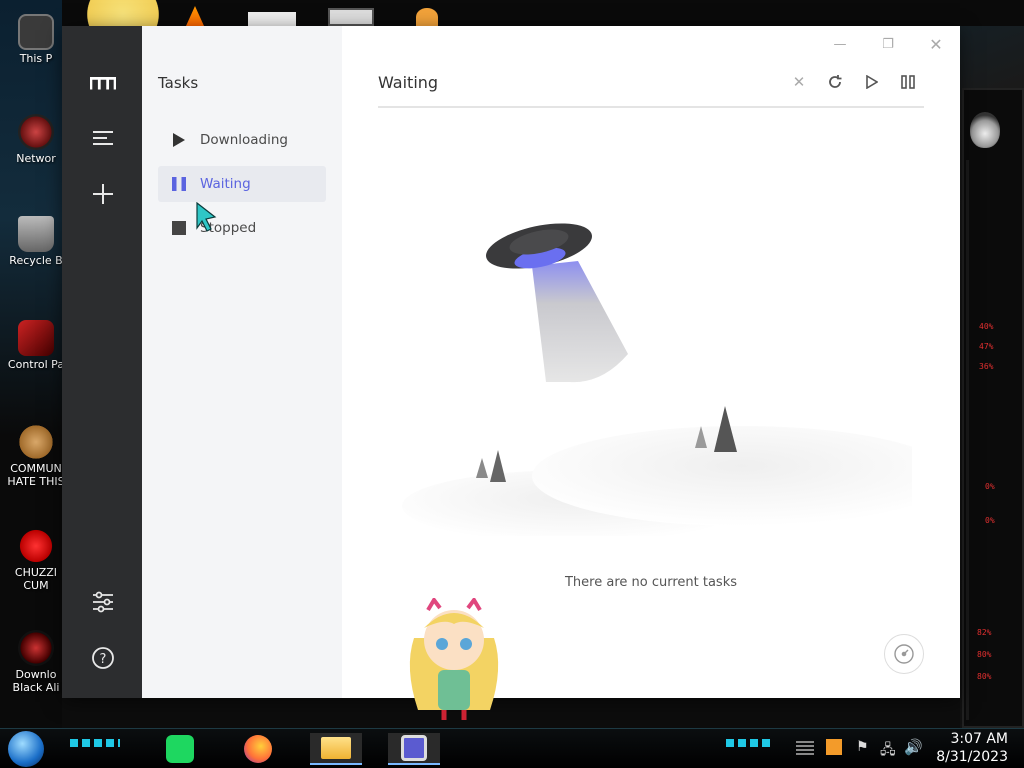 The height and width of the screenshot is (768, 1024). Describe the element at coordinates (179, 228) in the screenshot. I see `stop-icon` at that location.